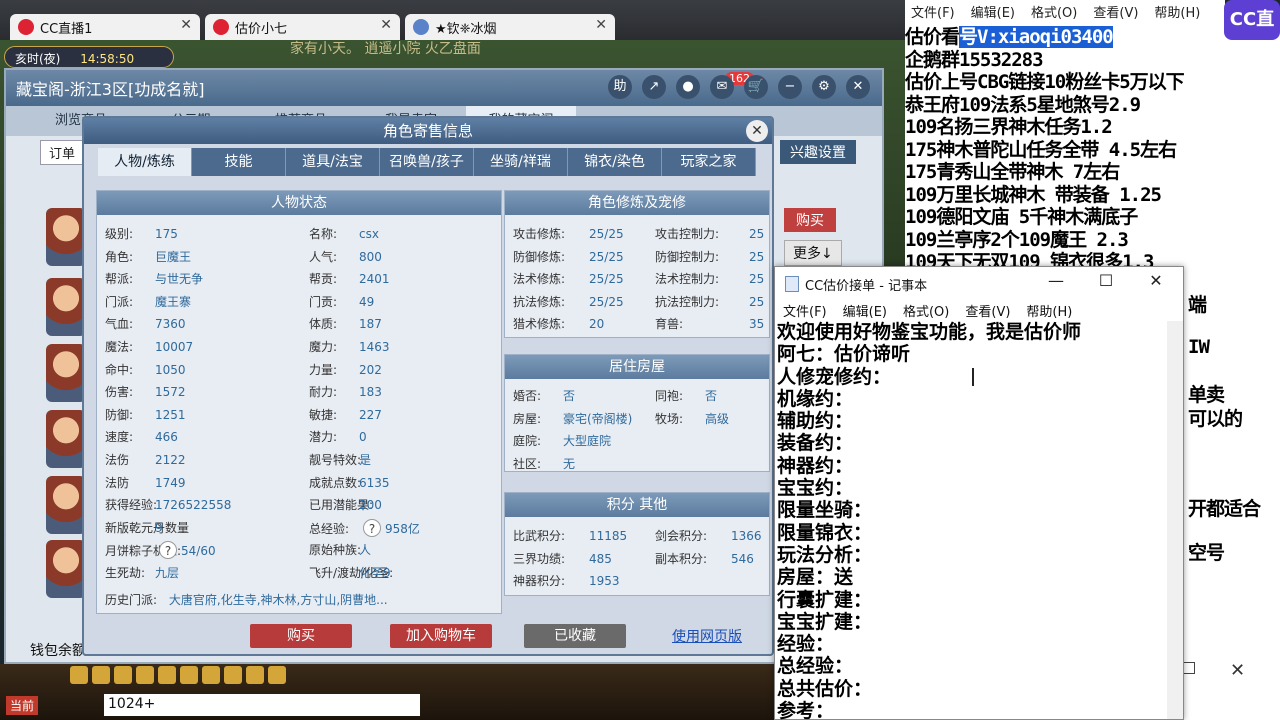 Image resolution: width=1280 pixels, height=720 pixels. Describe the element at coordinates (813, 253) in the screenshot. I see `more-button: 更多↓` at that location.